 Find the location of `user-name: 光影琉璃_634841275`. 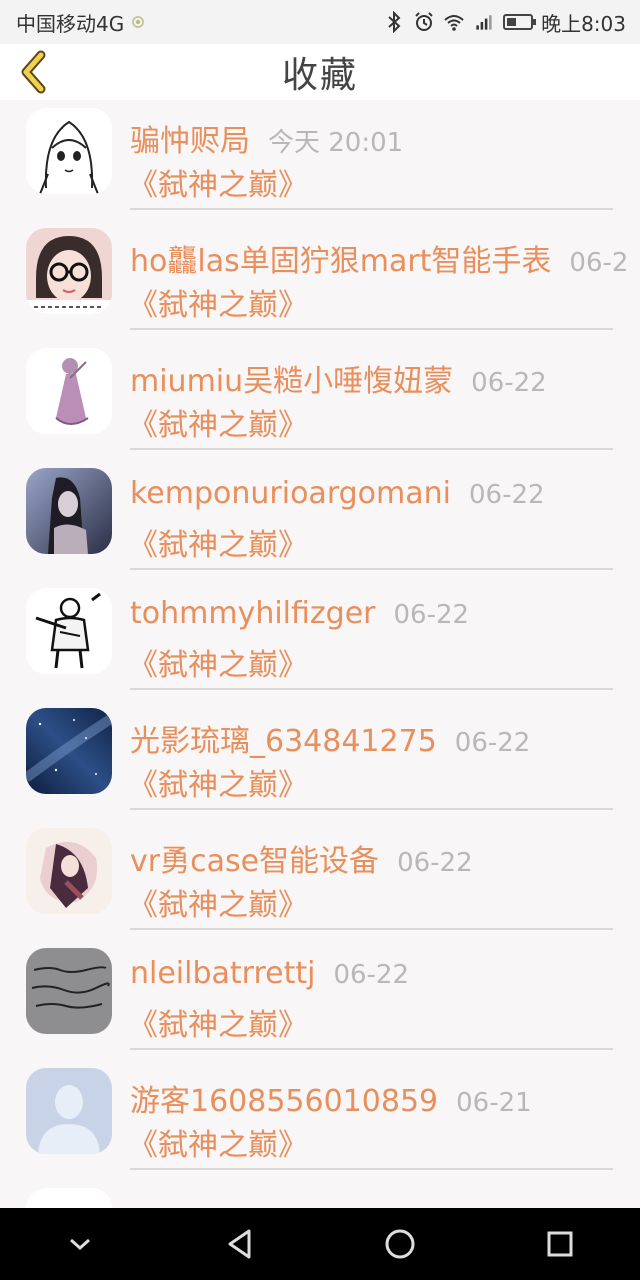

user-name: 光影琉璃_634841275 is located at coordinates (283, 741).